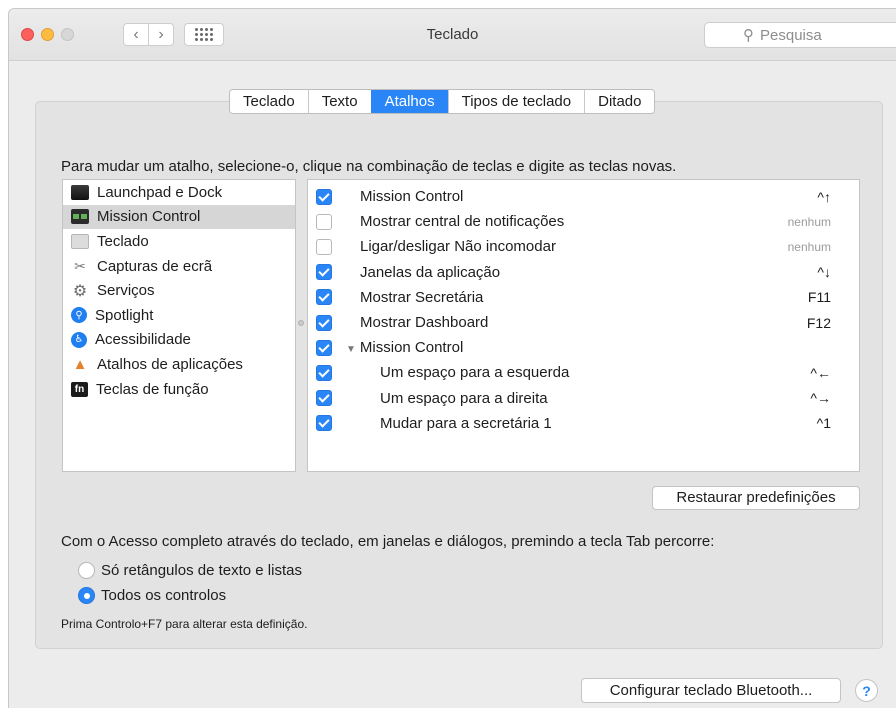  I want to click on shortcut-row: Mostrar Secretária F11, so click(583, 297).